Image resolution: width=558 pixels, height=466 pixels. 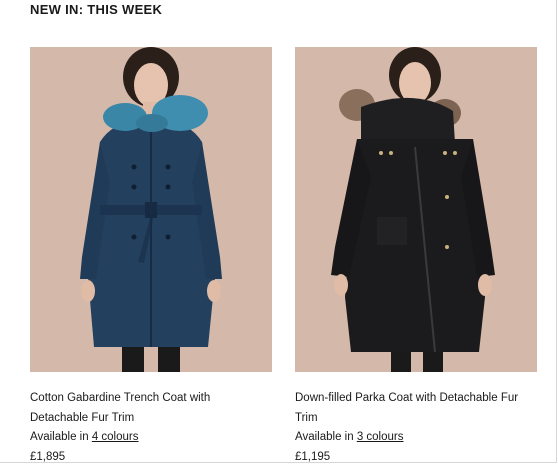 I want to click on colours-link-trench: 4 colours, so click(x=115, y=437).